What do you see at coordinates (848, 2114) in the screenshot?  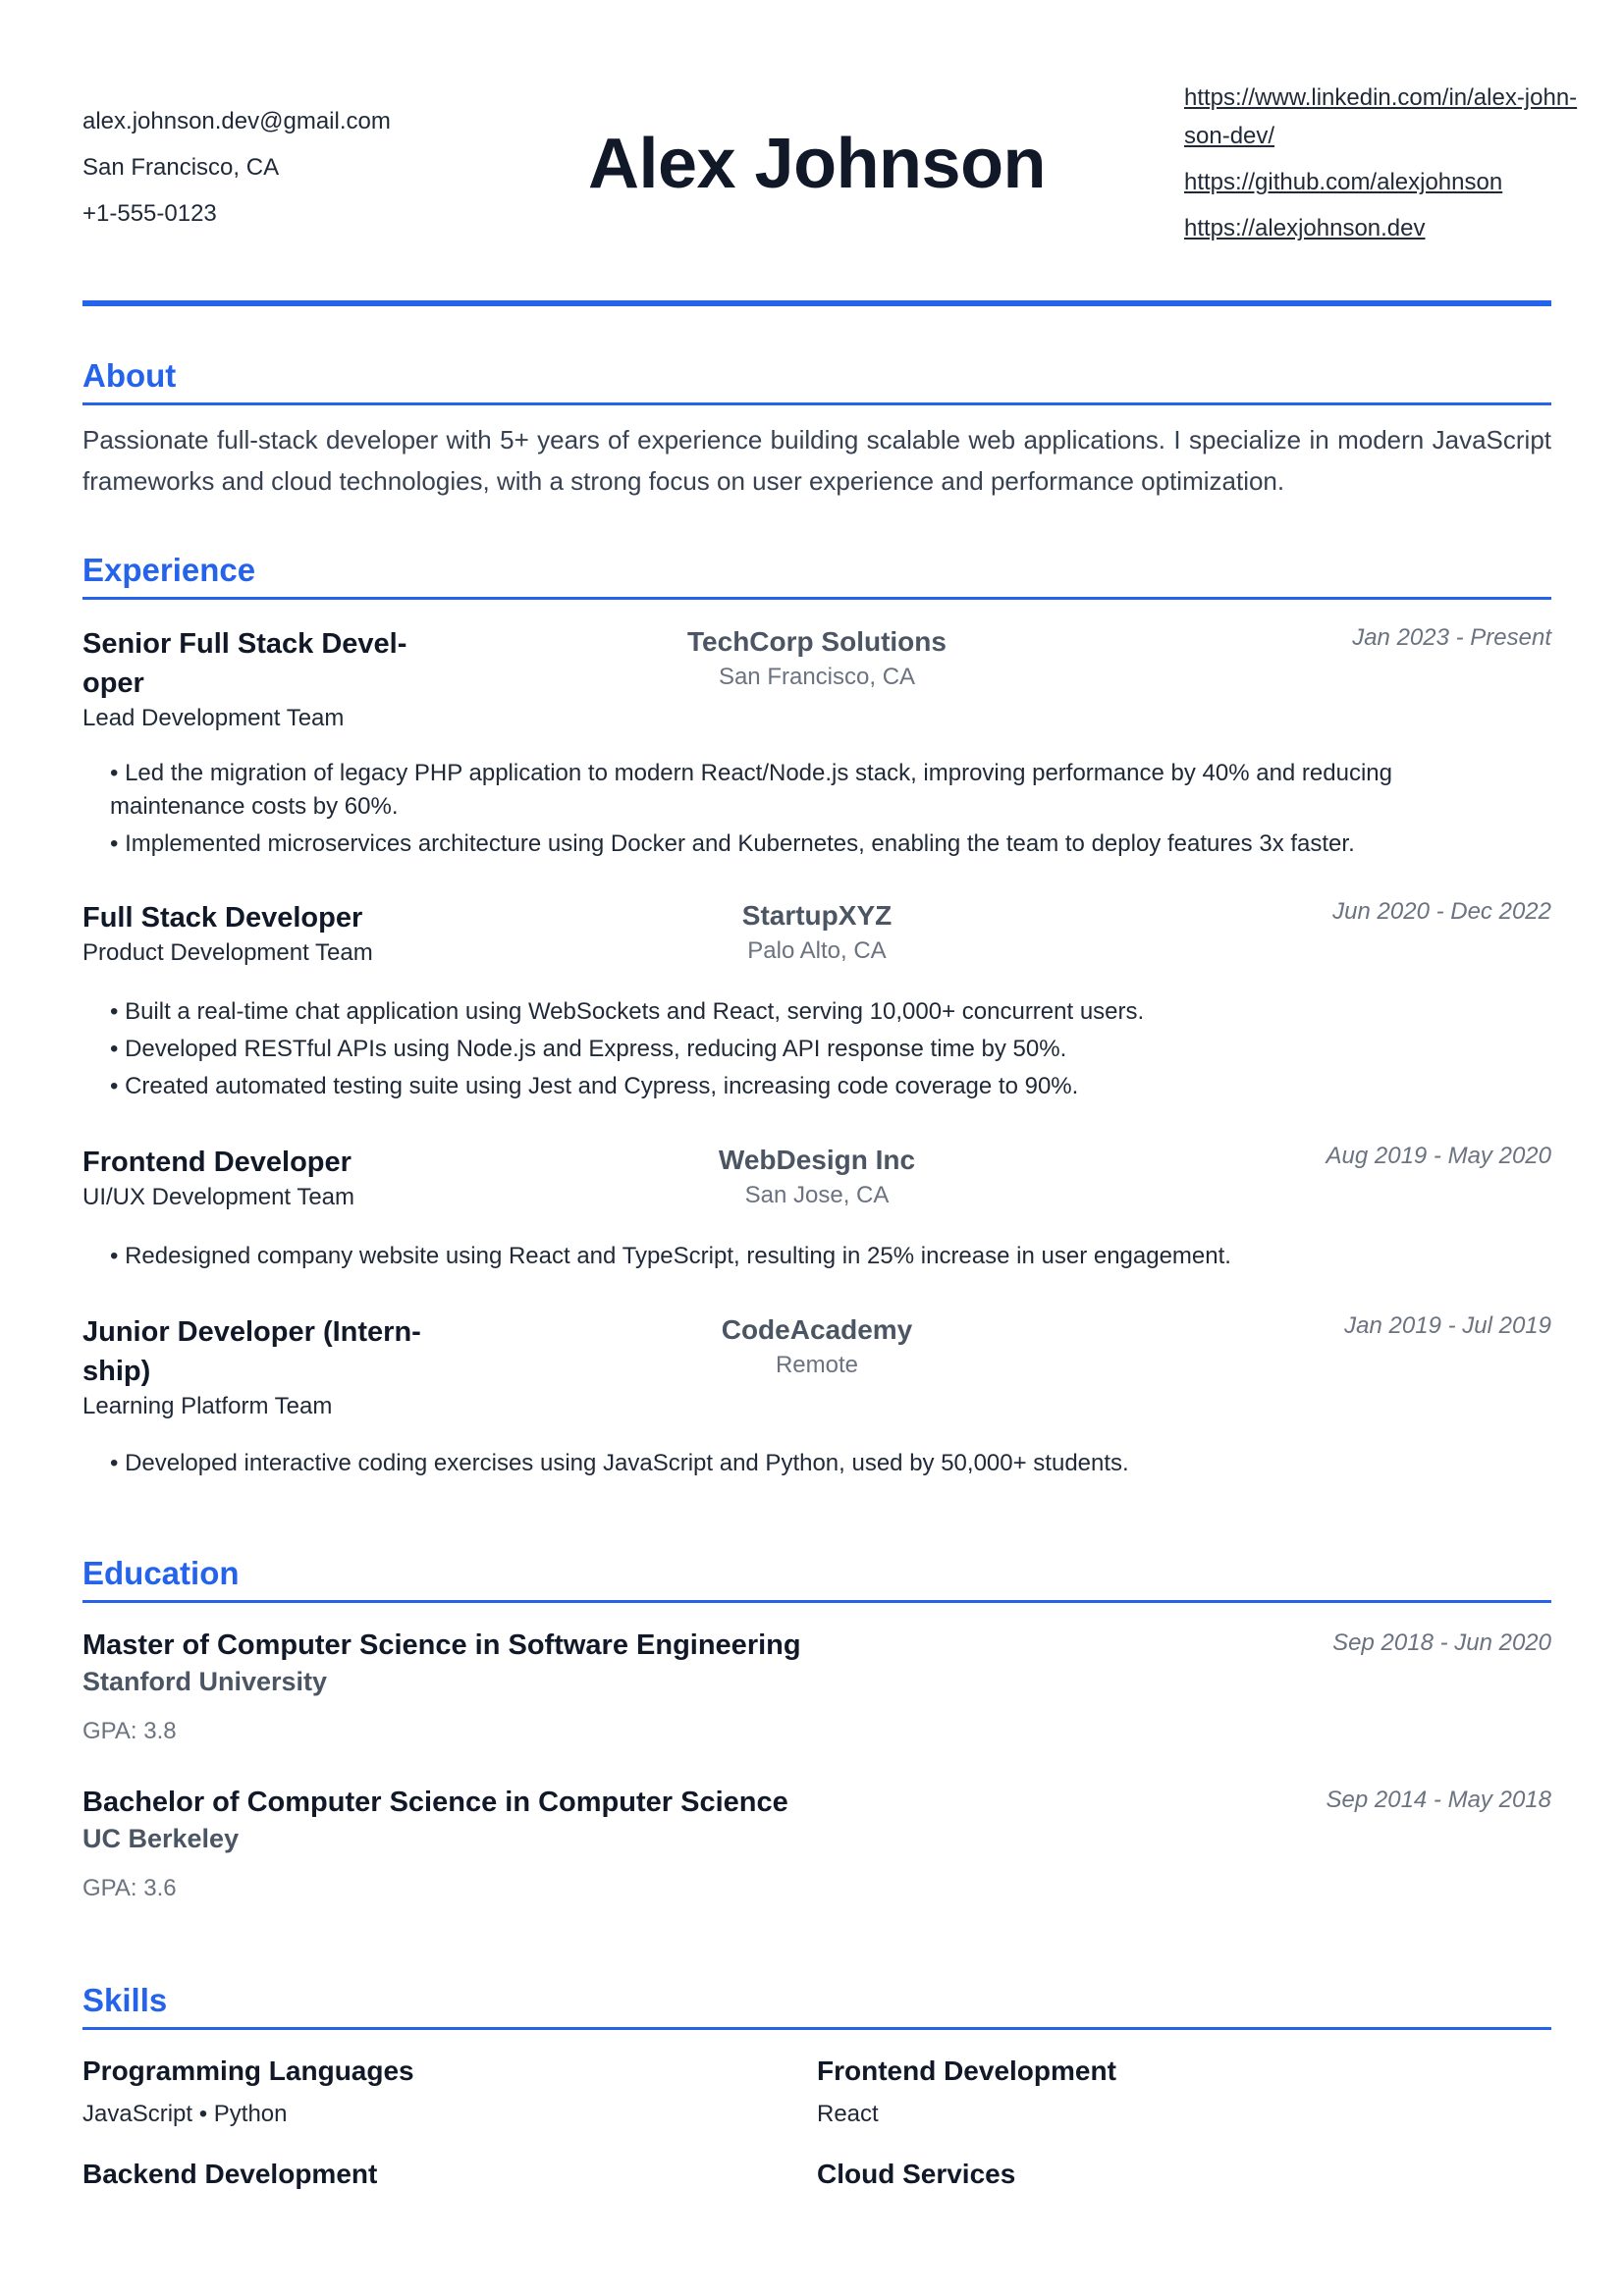 I see `skill-items: React` at bounding box center [848, 2114].